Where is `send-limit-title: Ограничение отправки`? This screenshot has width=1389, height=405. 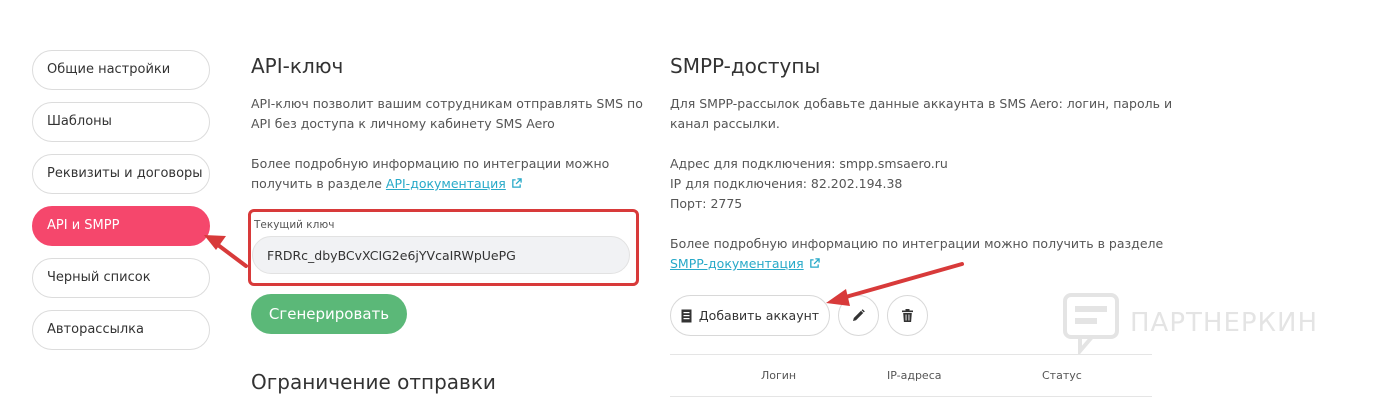 send-limit-title: Ограничение отправки is located at coordinates (373, 382).